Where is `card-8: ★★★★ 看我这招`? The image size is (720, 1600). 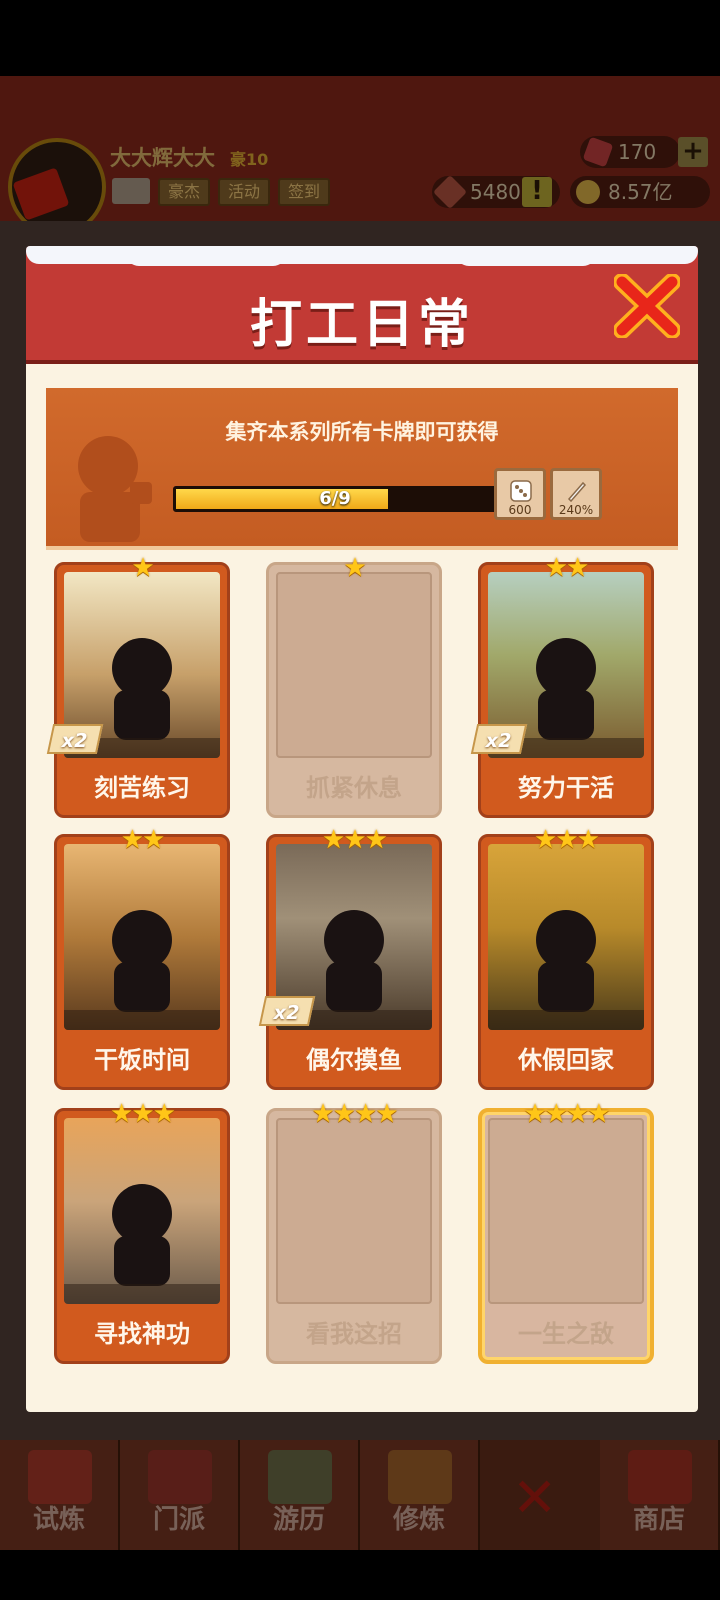
card-8: ★★★★ 看我这招 is located at coordinates (354, 1232).